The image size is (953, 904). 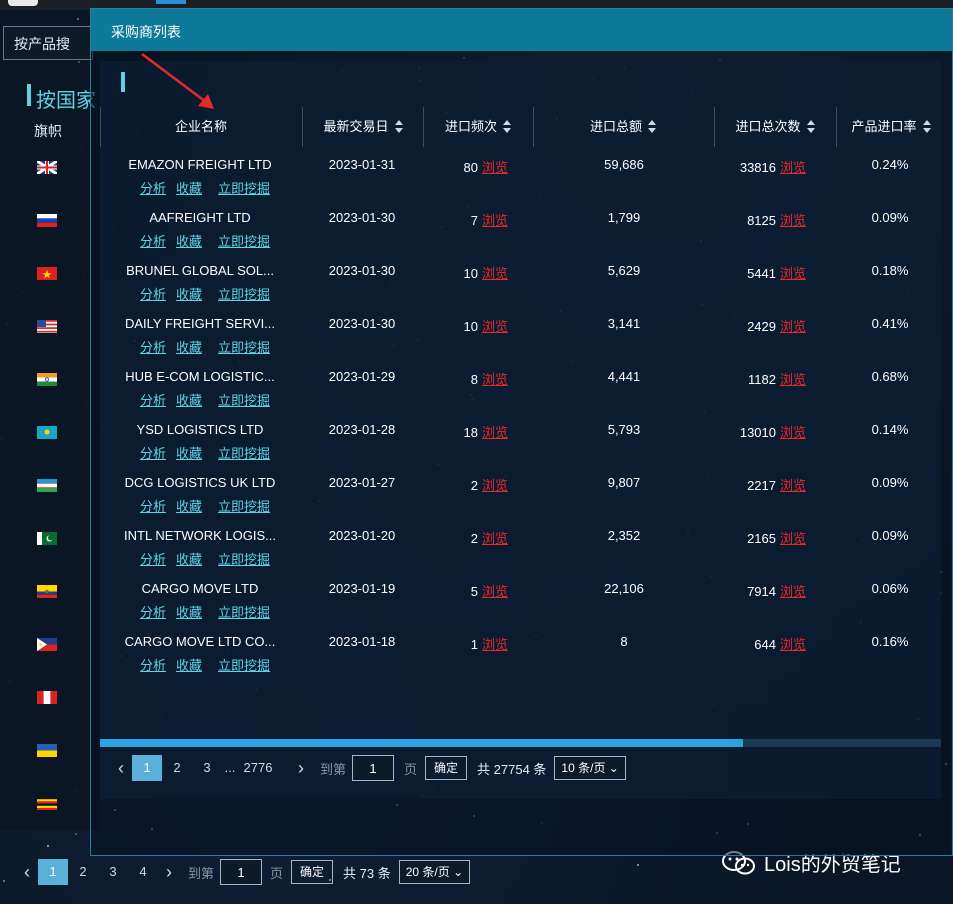 I want to click on page-number: 4, so click(x=143, y=872).